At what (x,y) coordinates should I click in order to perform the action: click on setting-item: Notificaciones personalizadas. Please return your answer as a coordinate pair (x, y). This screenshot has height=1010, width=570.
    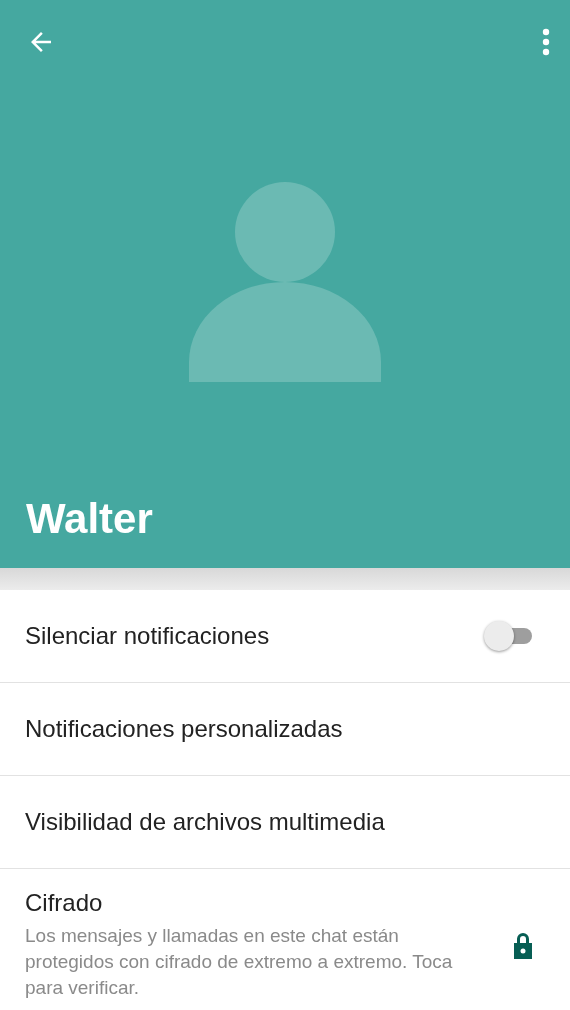
    Looking at the image, I should click on (184, 729).